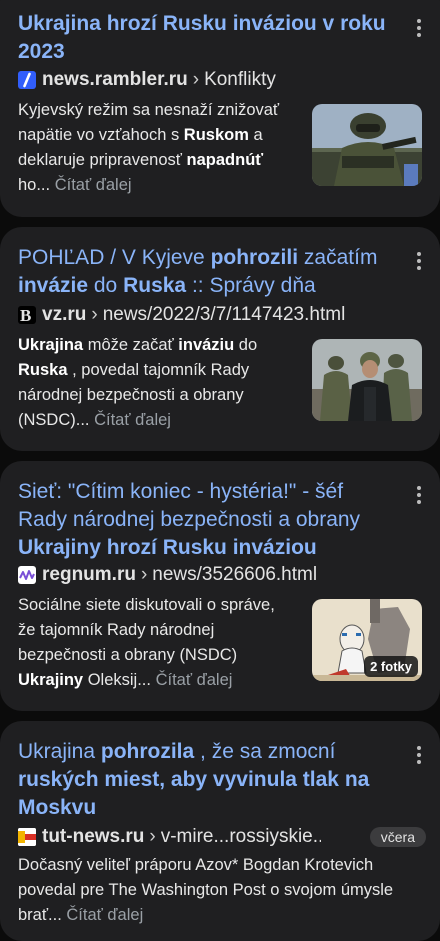  Describe the element at coordinates (338, 257) in the screenshot. I see `text-segment: začatím` at that location.